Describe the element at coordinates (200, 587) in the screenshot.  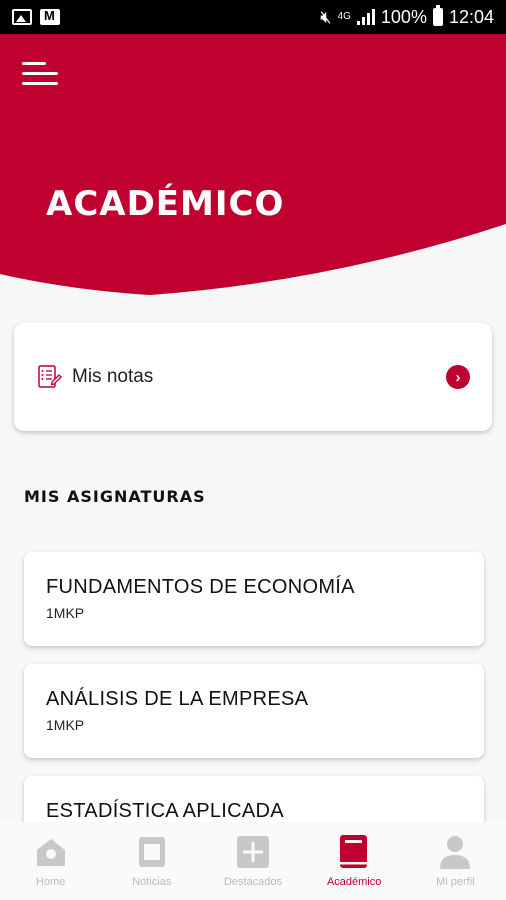
I see `course-name: FUNDAMENTOS DE ECONOMÍA` at that location.